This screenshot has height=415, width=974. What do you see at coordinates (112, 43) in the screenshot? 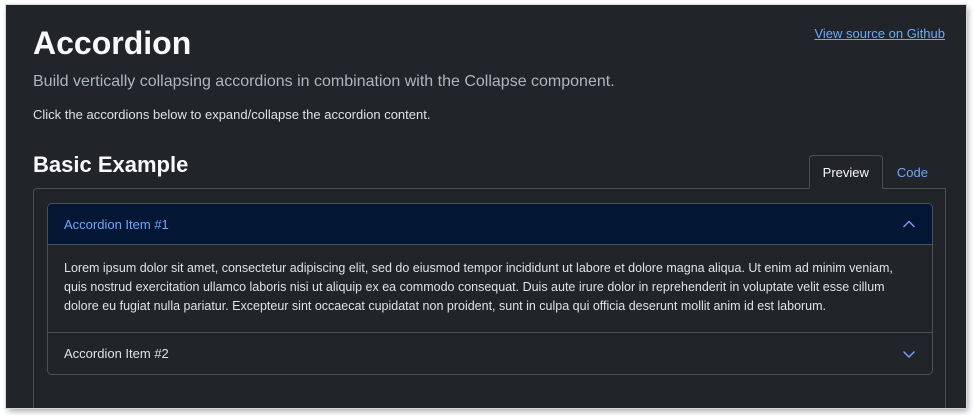
I see `page-title: Accordion` at bounding box center [112, 43].